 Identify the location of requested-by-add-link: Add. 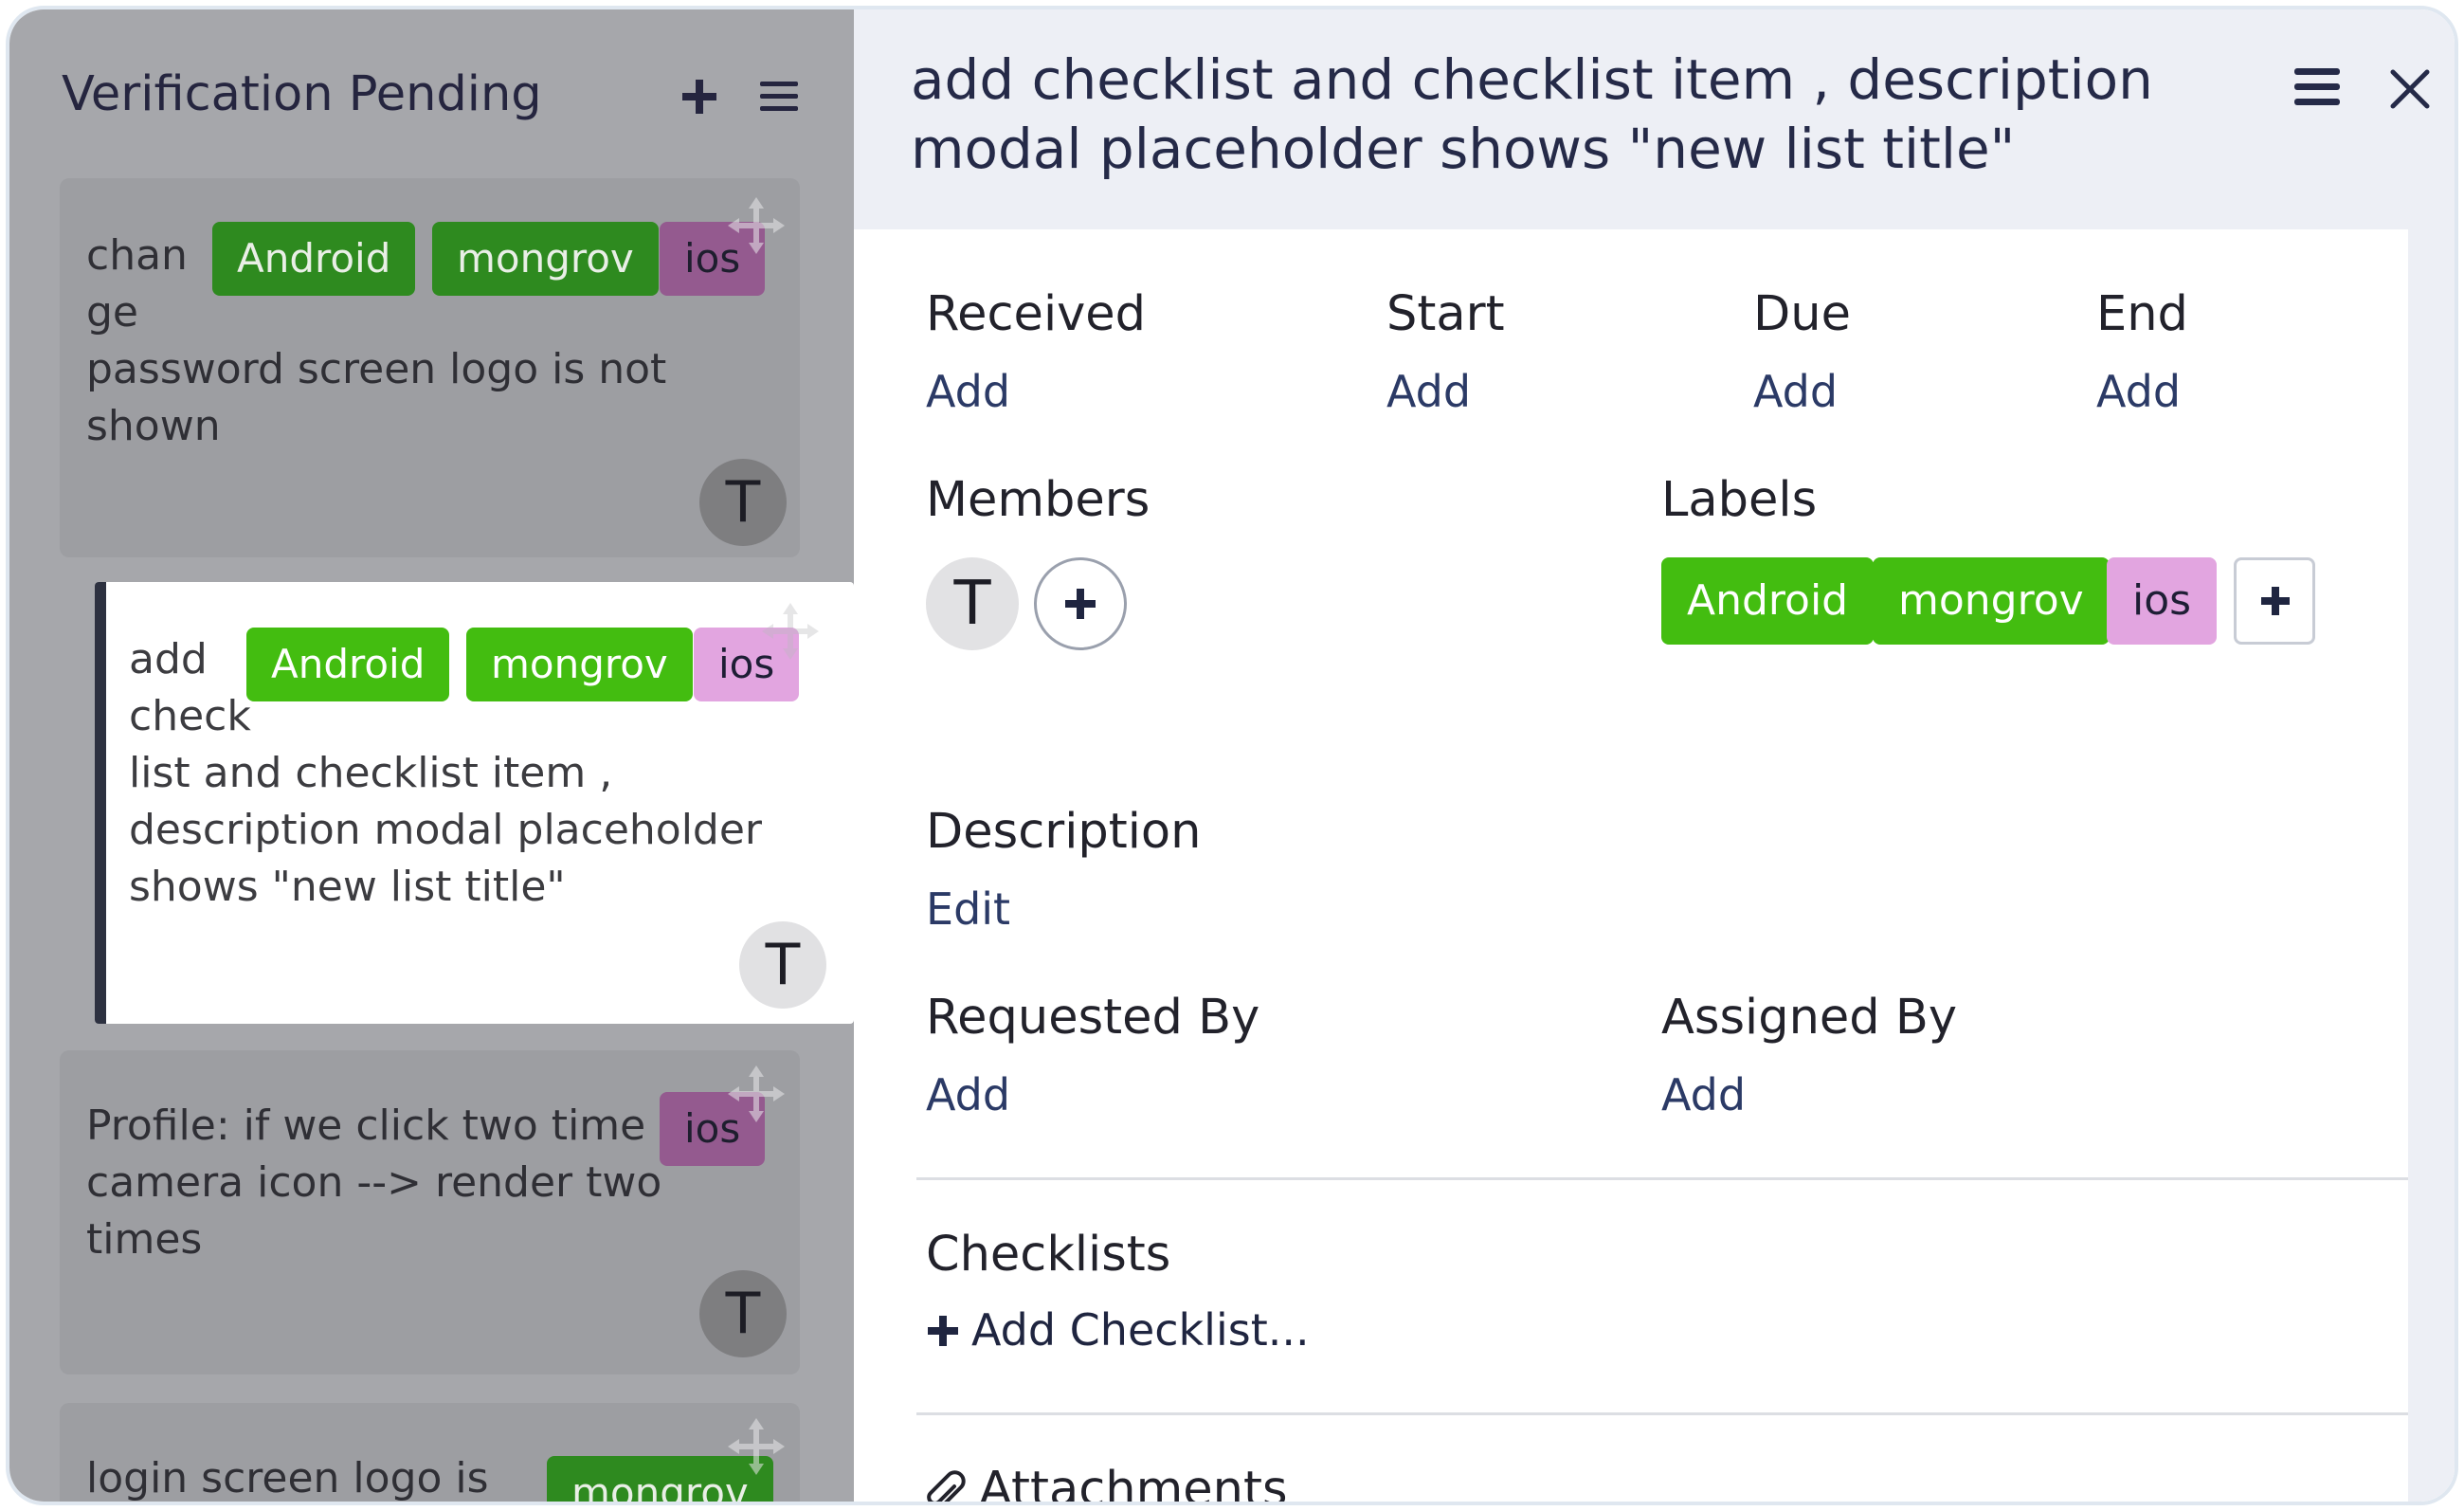
(968, 1094).